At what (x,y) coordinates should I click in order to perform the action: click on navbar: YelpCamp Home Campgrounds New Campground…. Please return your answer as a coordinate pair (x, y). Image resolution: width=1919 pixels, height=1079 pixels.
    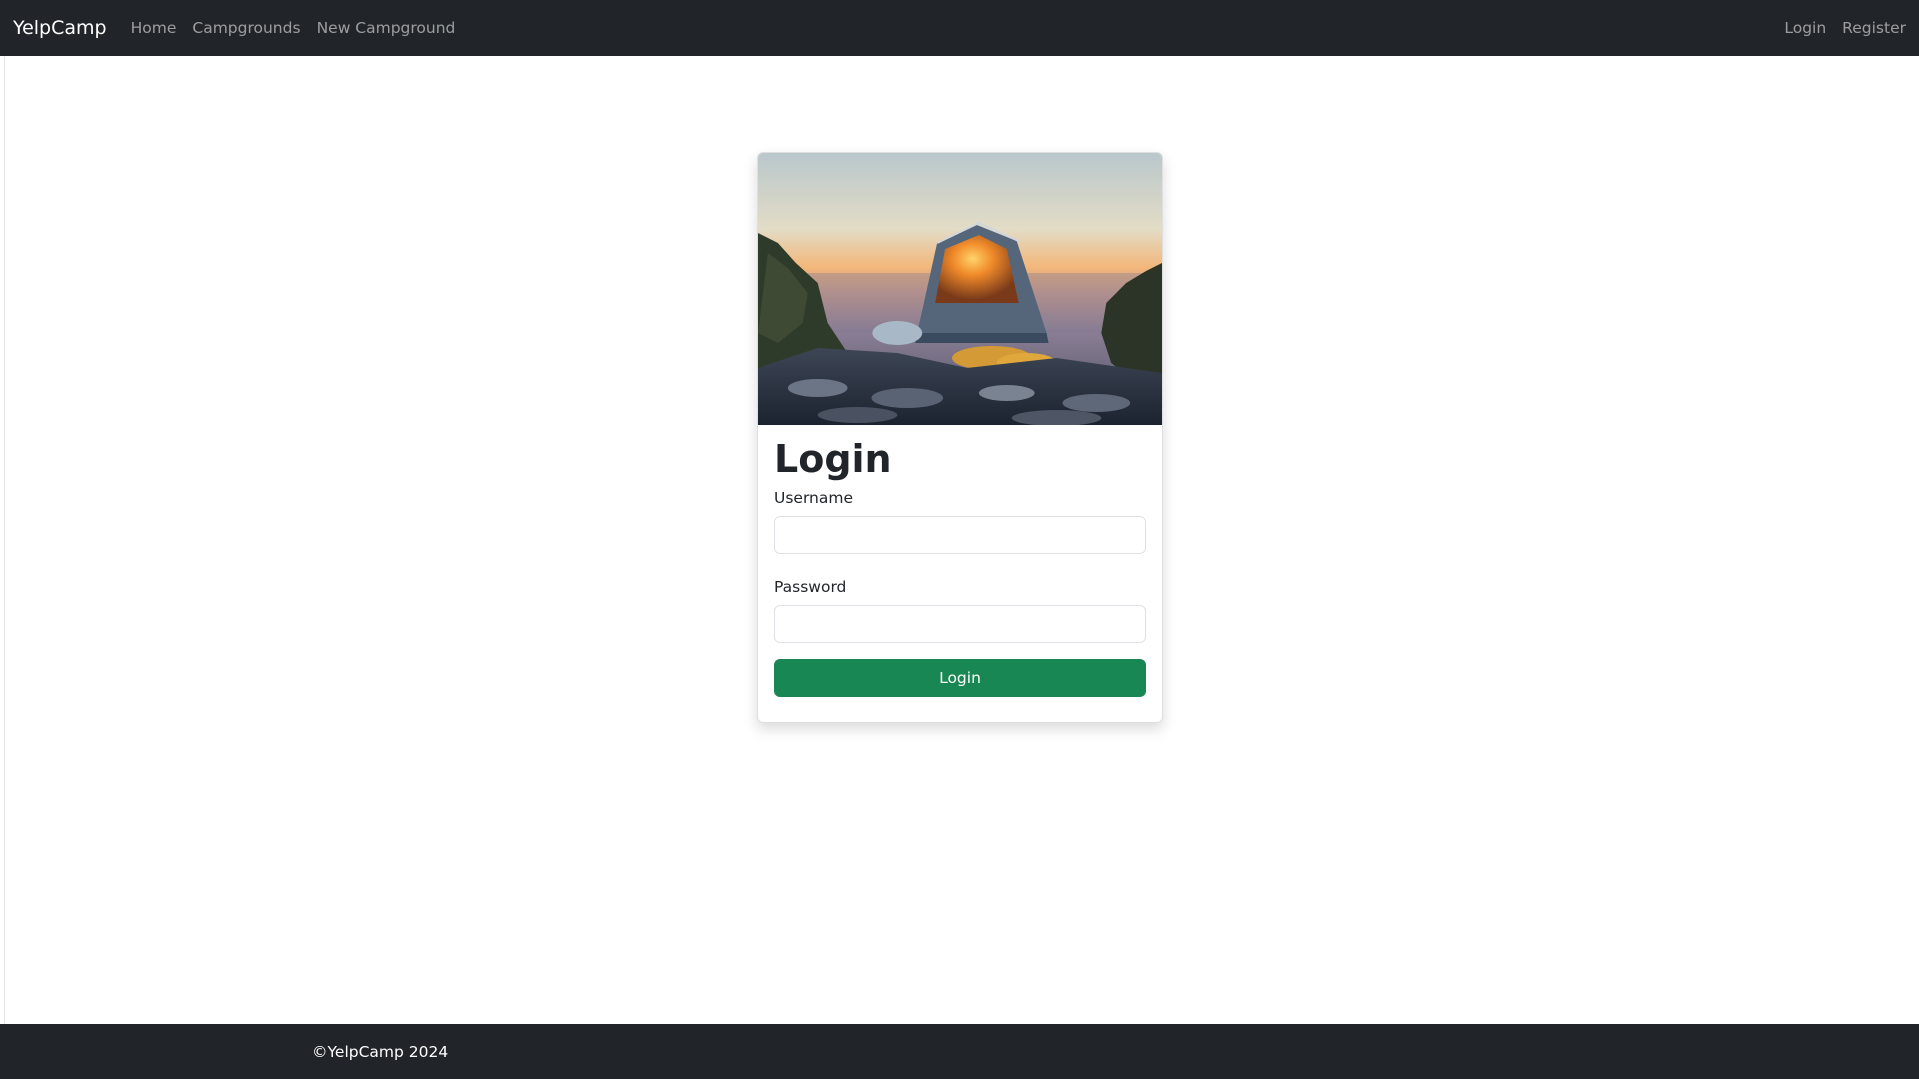
    Looking at the image, I should click on (959, 28).